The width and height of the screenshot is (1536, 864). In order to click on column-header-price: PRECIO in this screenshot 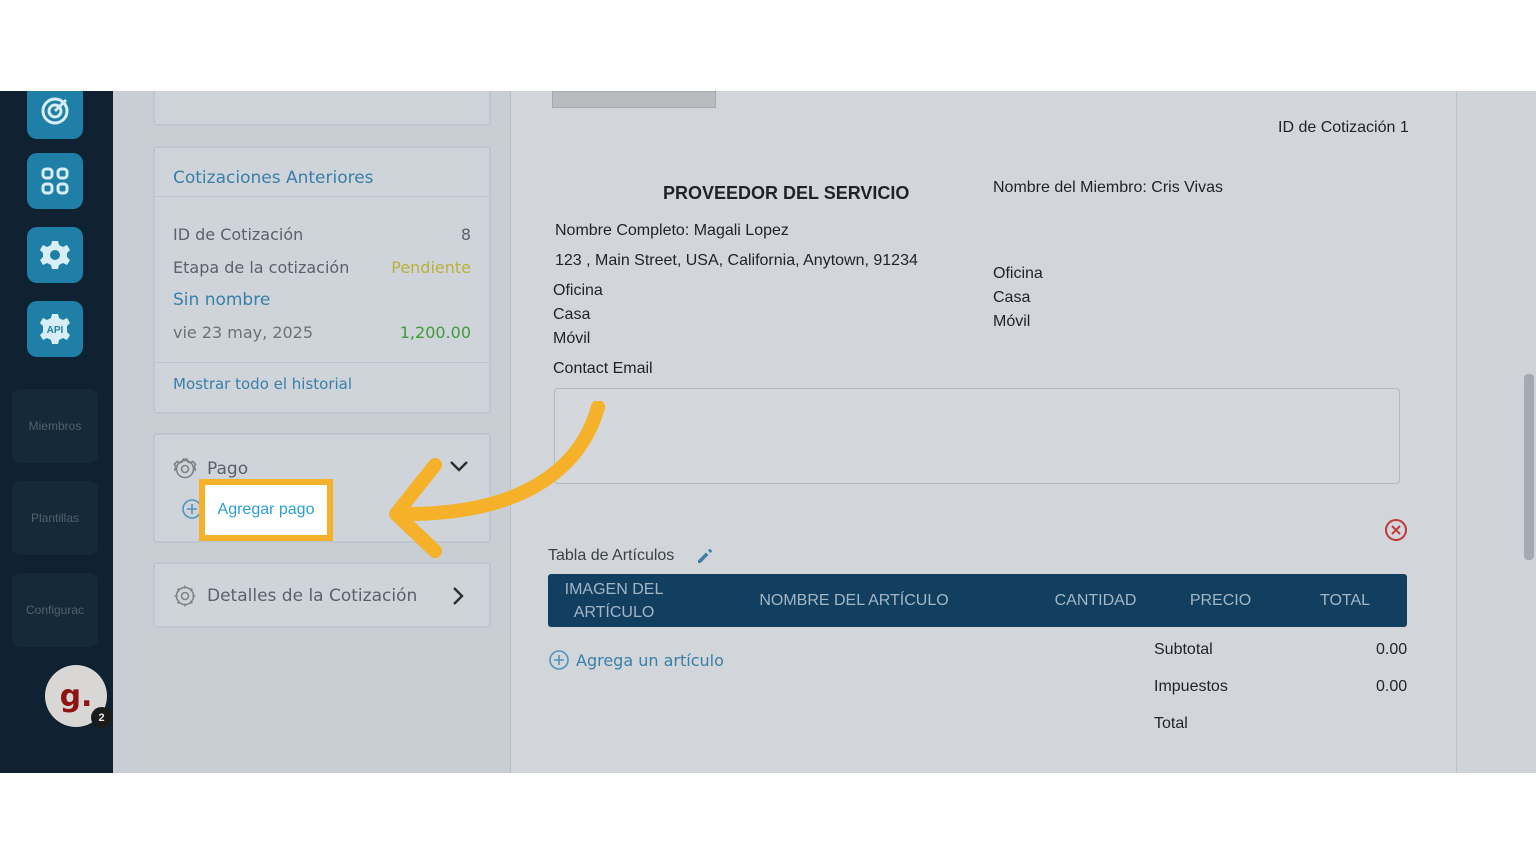, I will do `click(1220, 600)`.